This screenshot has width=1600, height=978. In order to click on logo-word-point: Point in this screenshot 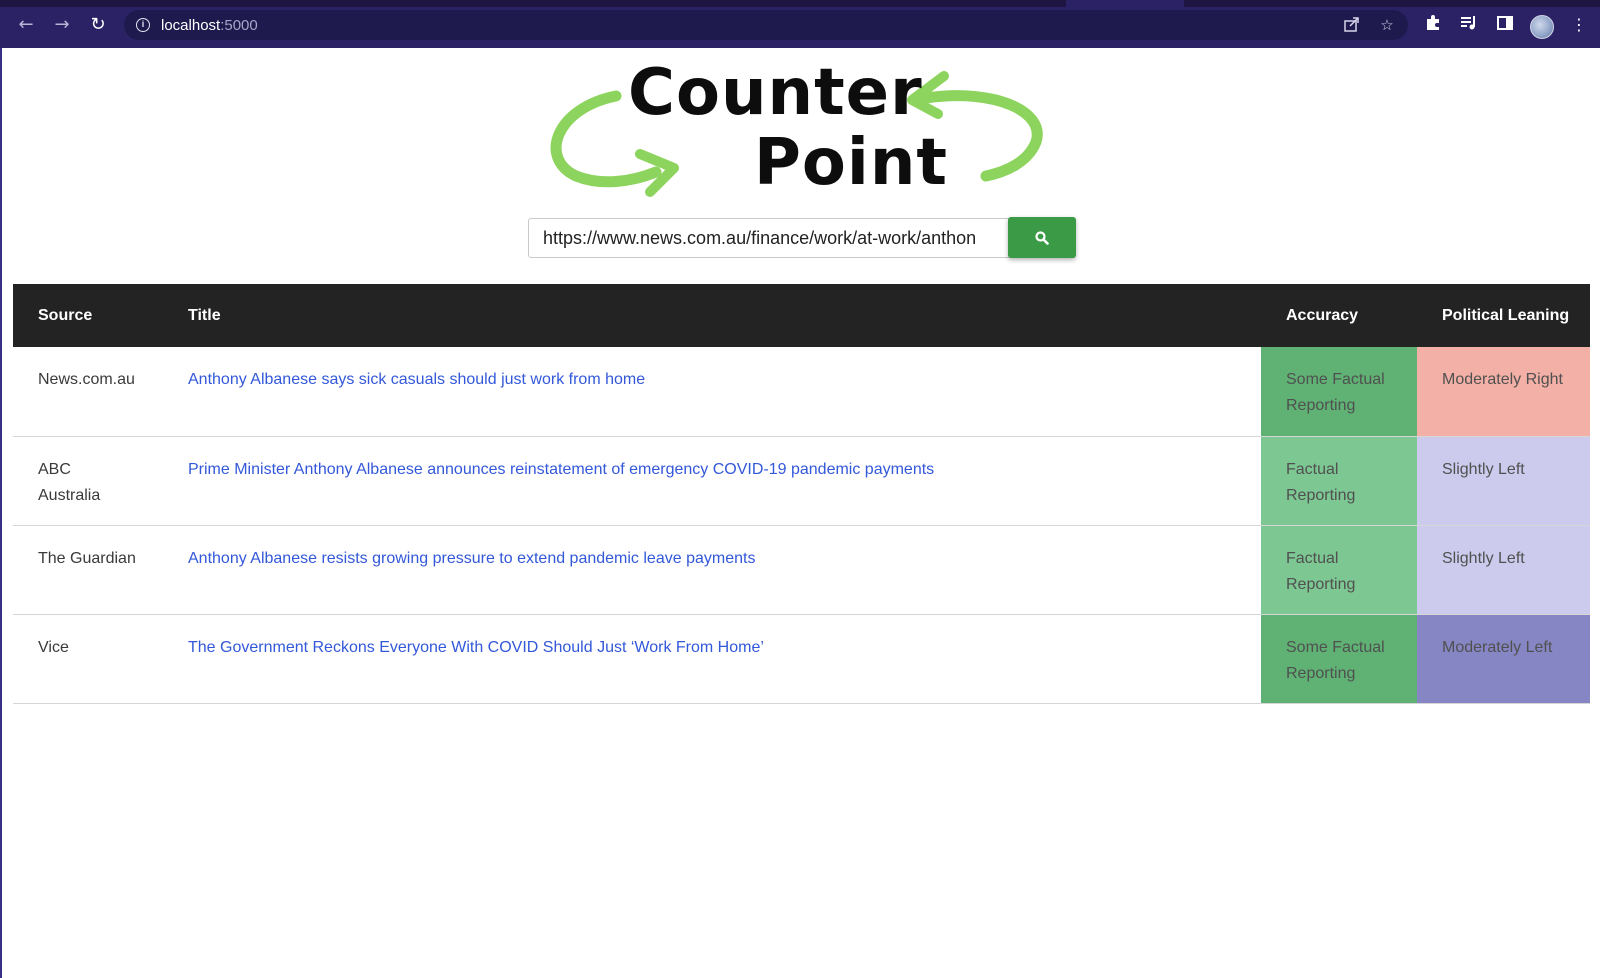, I will do `click(851, 163)`.